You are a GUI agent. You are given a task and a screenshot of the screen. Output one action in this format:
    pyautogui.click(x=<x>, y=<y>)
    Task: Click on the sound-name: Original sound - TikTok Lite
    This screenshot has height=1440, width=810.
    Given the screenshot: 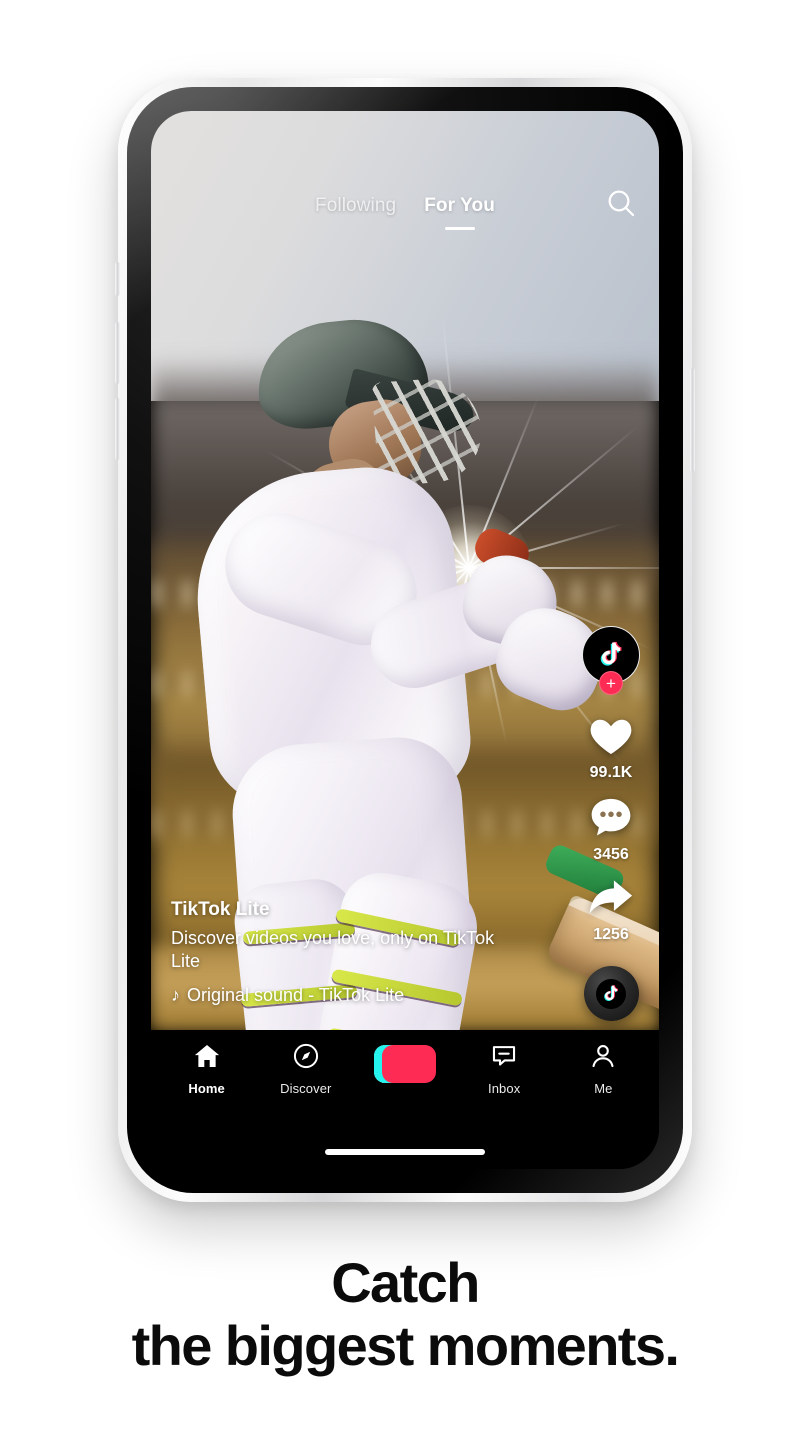 What is the action you would take?
    pyautogui.click(x=296, y=995)
    